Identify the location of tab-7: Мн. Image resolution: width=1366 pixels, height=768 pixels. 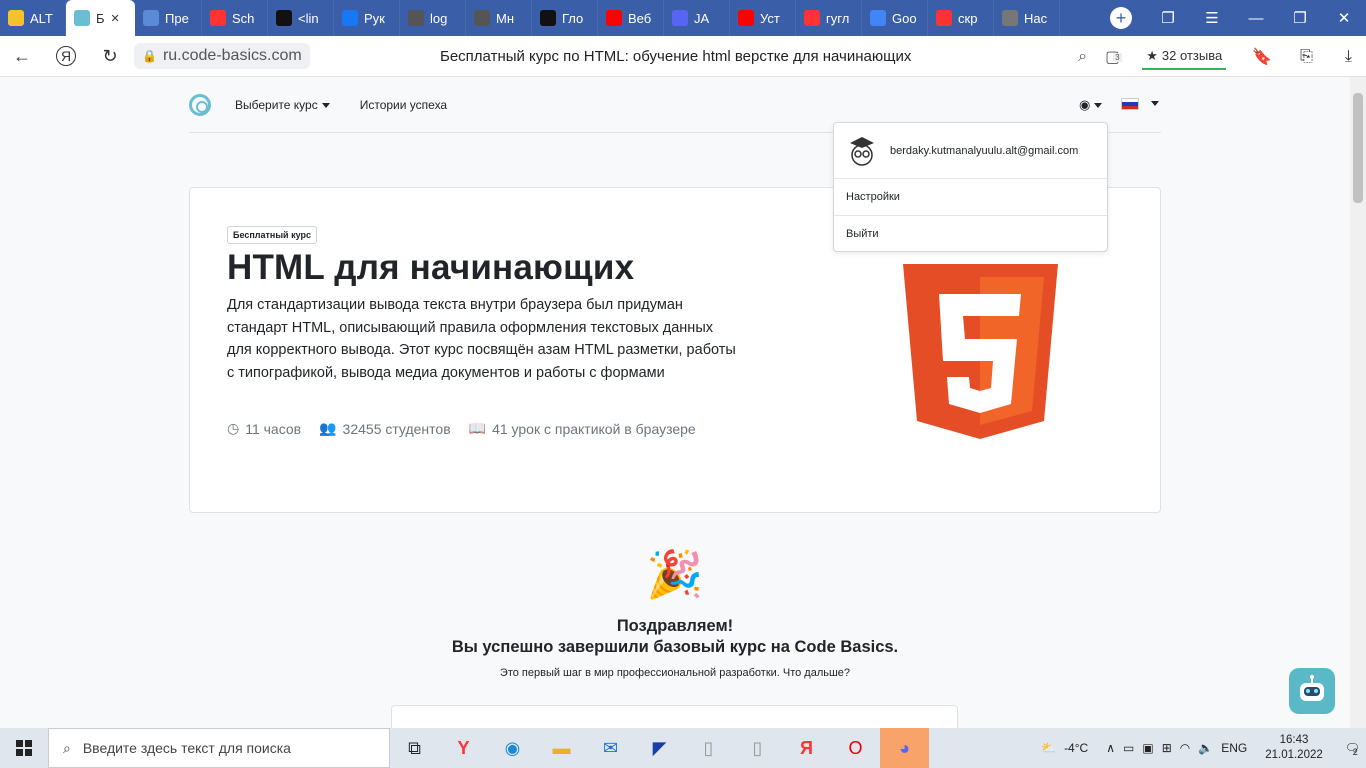
(499, 18).